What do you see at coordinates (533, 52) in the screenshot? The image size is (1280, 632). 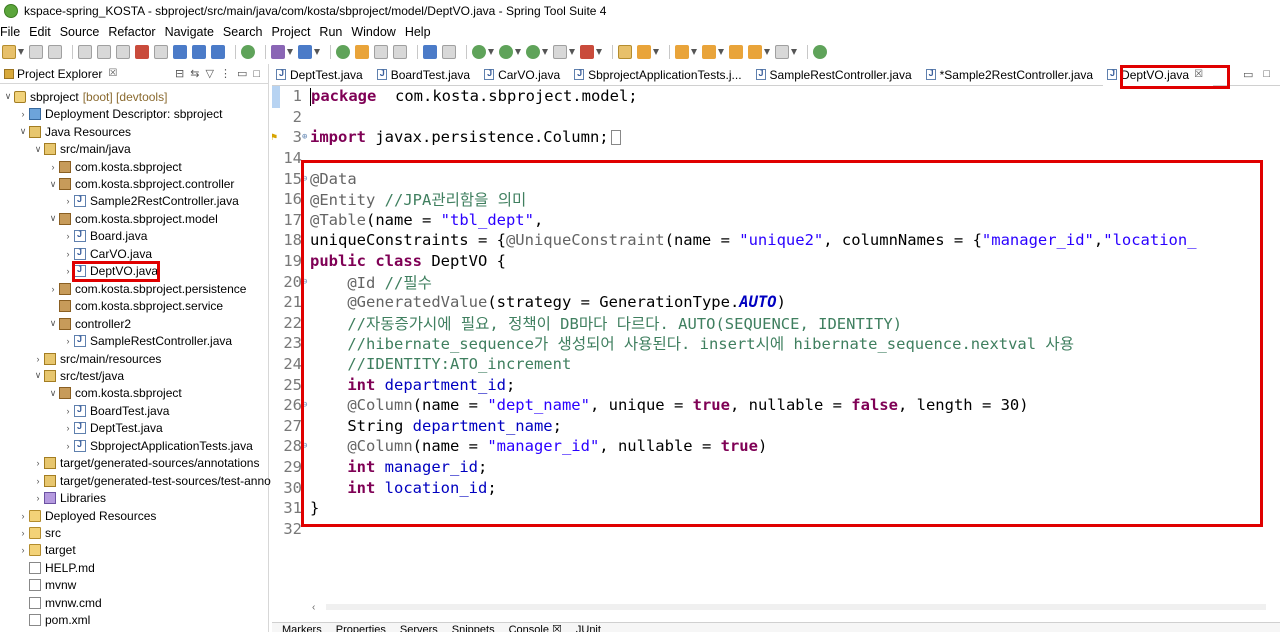 I see `coverage-icon` at bounding box center [533, 52].